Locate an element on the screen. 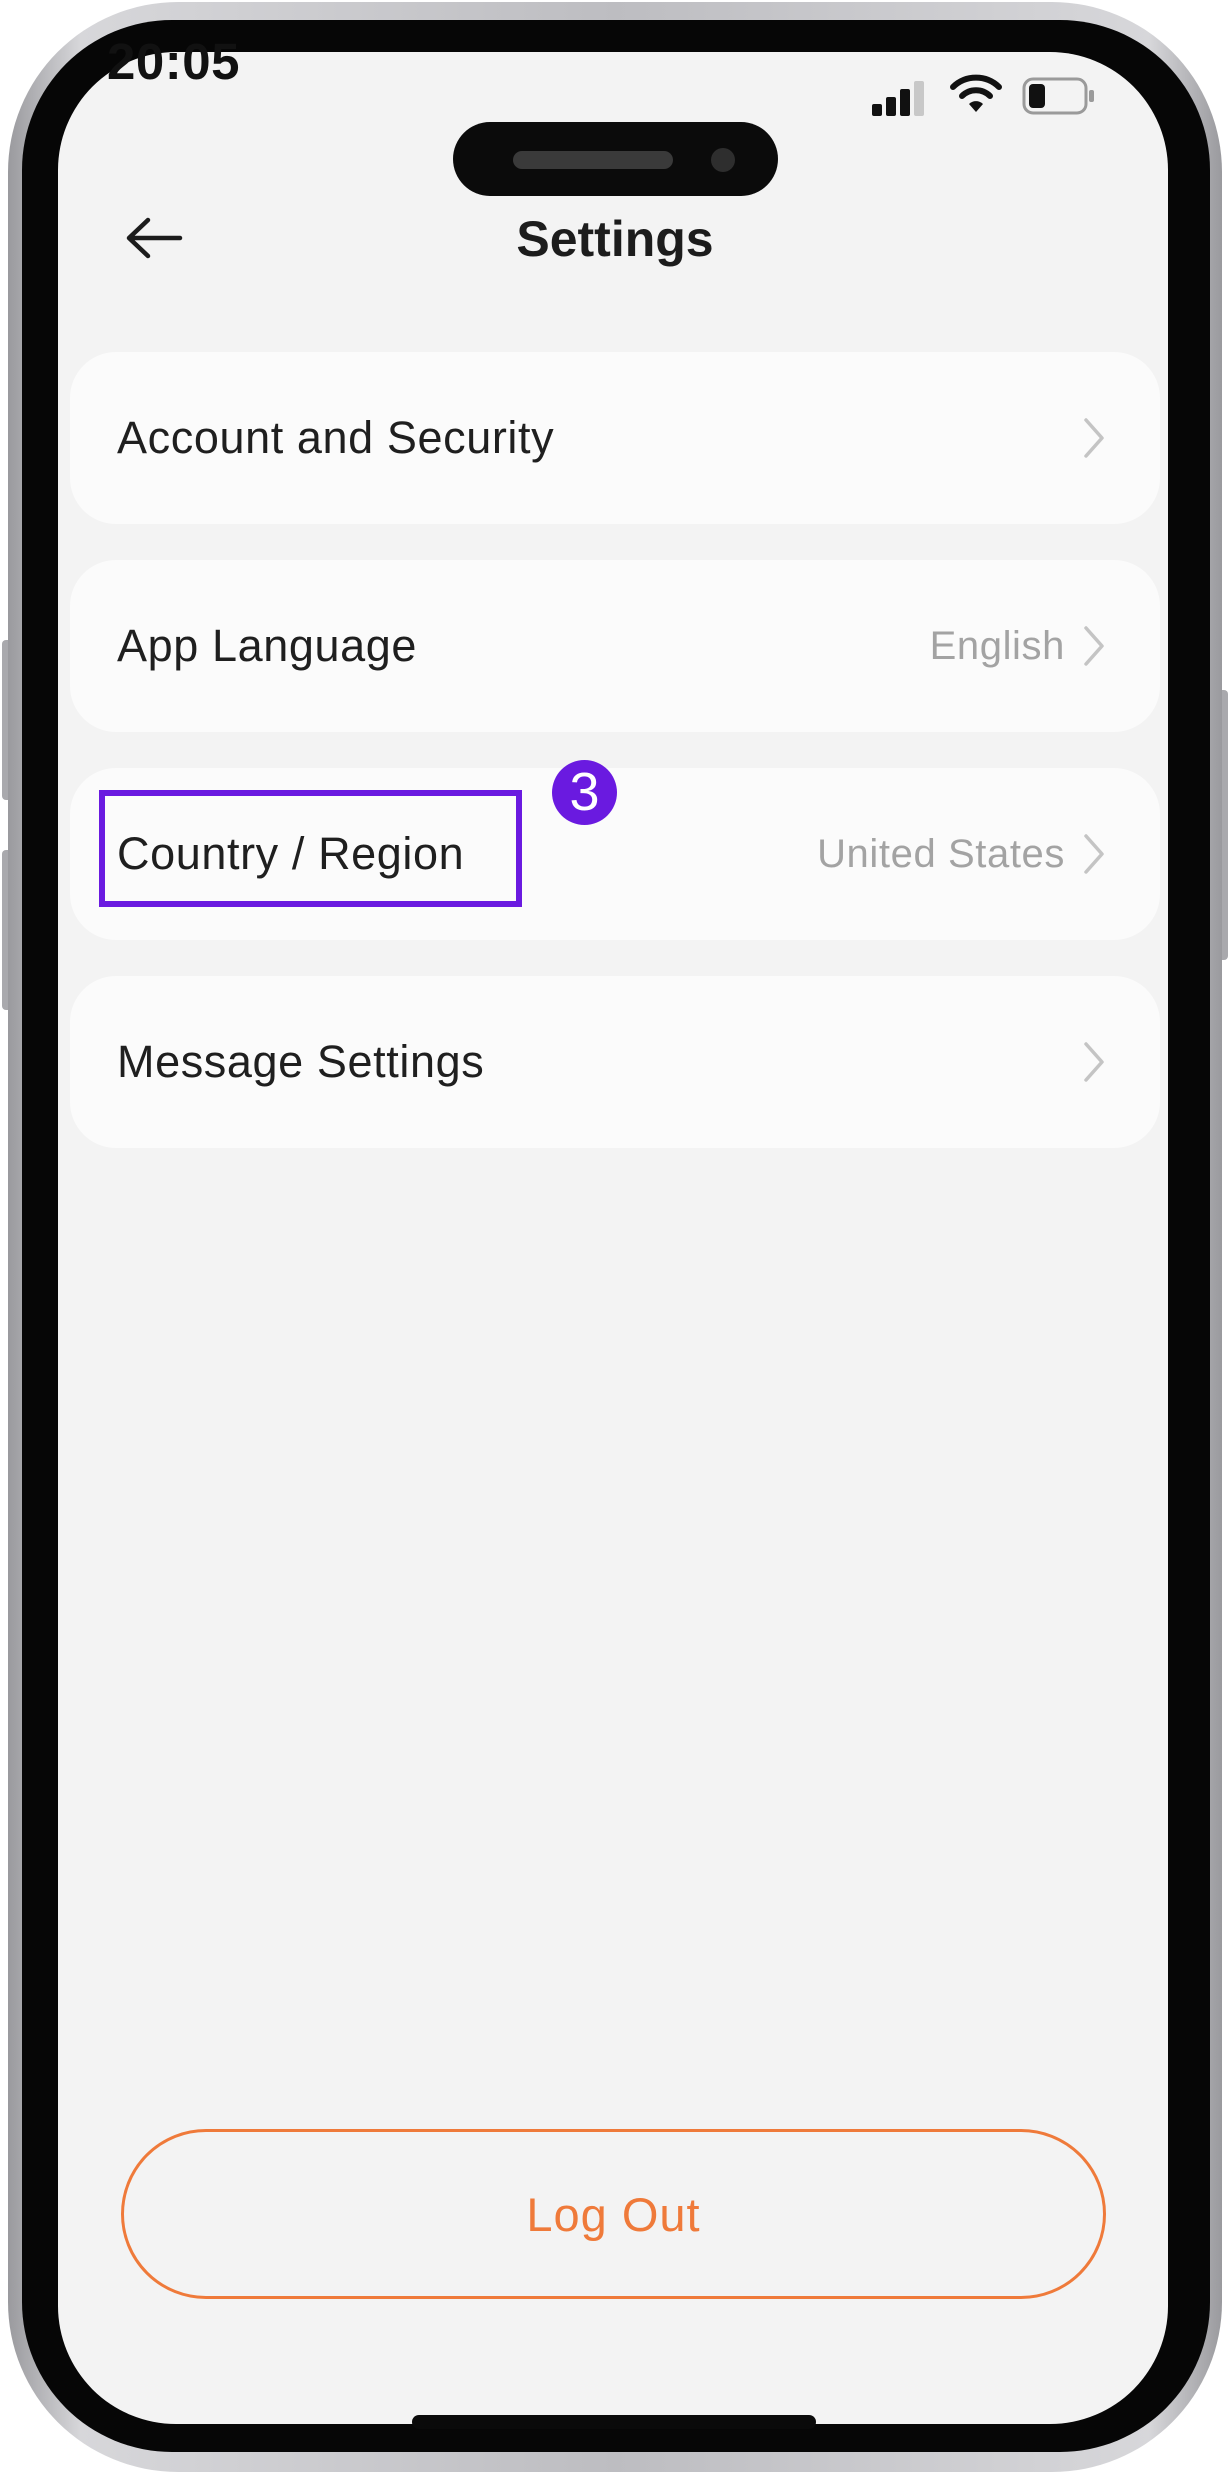  home-indicator is located at coordinates (614, 2422).